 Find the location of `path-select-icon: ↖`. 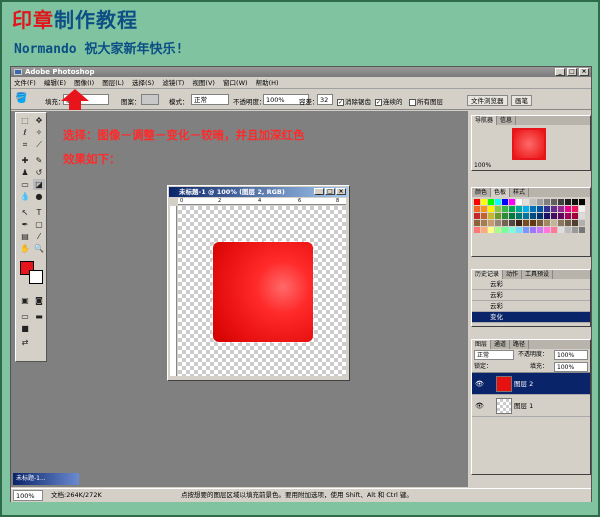

path-select-icon: ↖ is located at coordinates (25, 212).